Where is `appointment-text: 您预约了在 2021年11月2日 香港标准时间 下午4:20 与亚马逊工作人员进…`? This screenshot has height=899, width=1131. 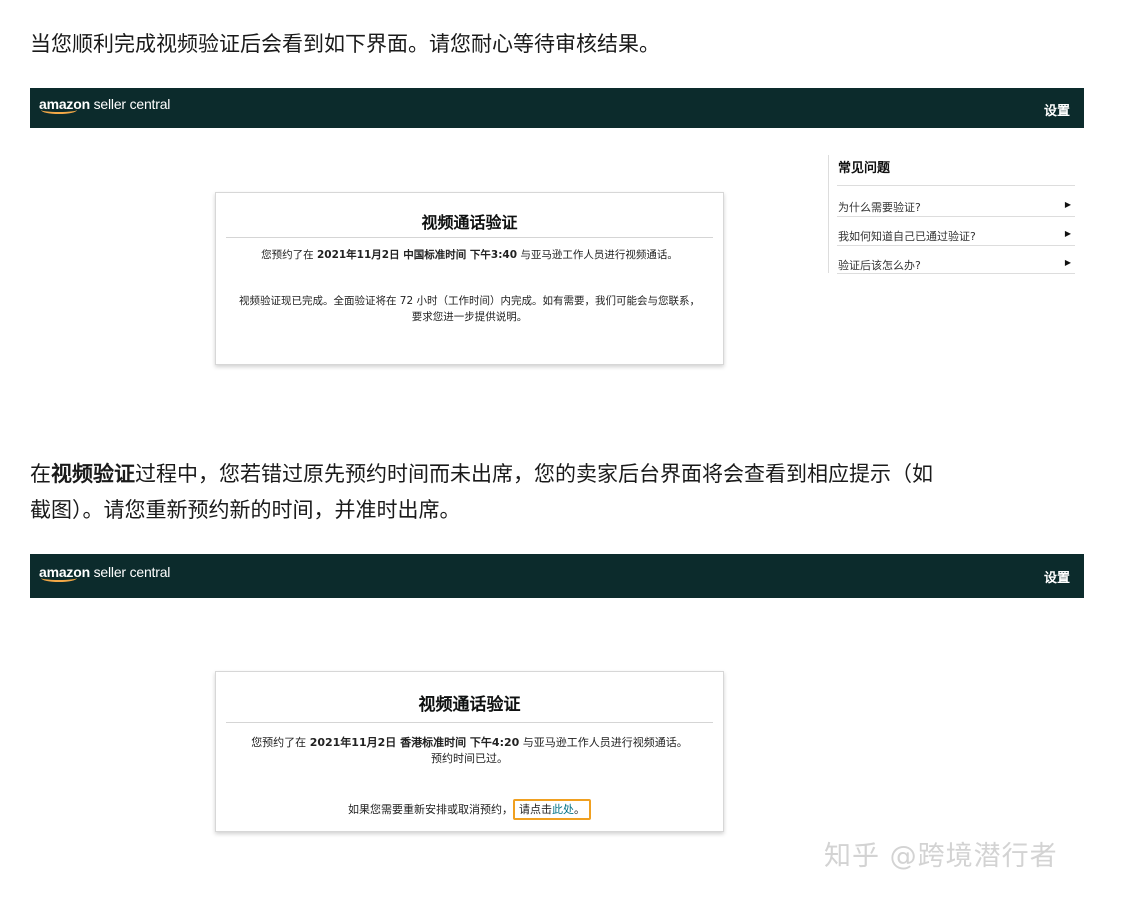 appointment-text: 您预约了在 2021年11月2日 香港标准时间 下午4:20 与亚马逊工作人员进… is located at coordinates (469, 742).